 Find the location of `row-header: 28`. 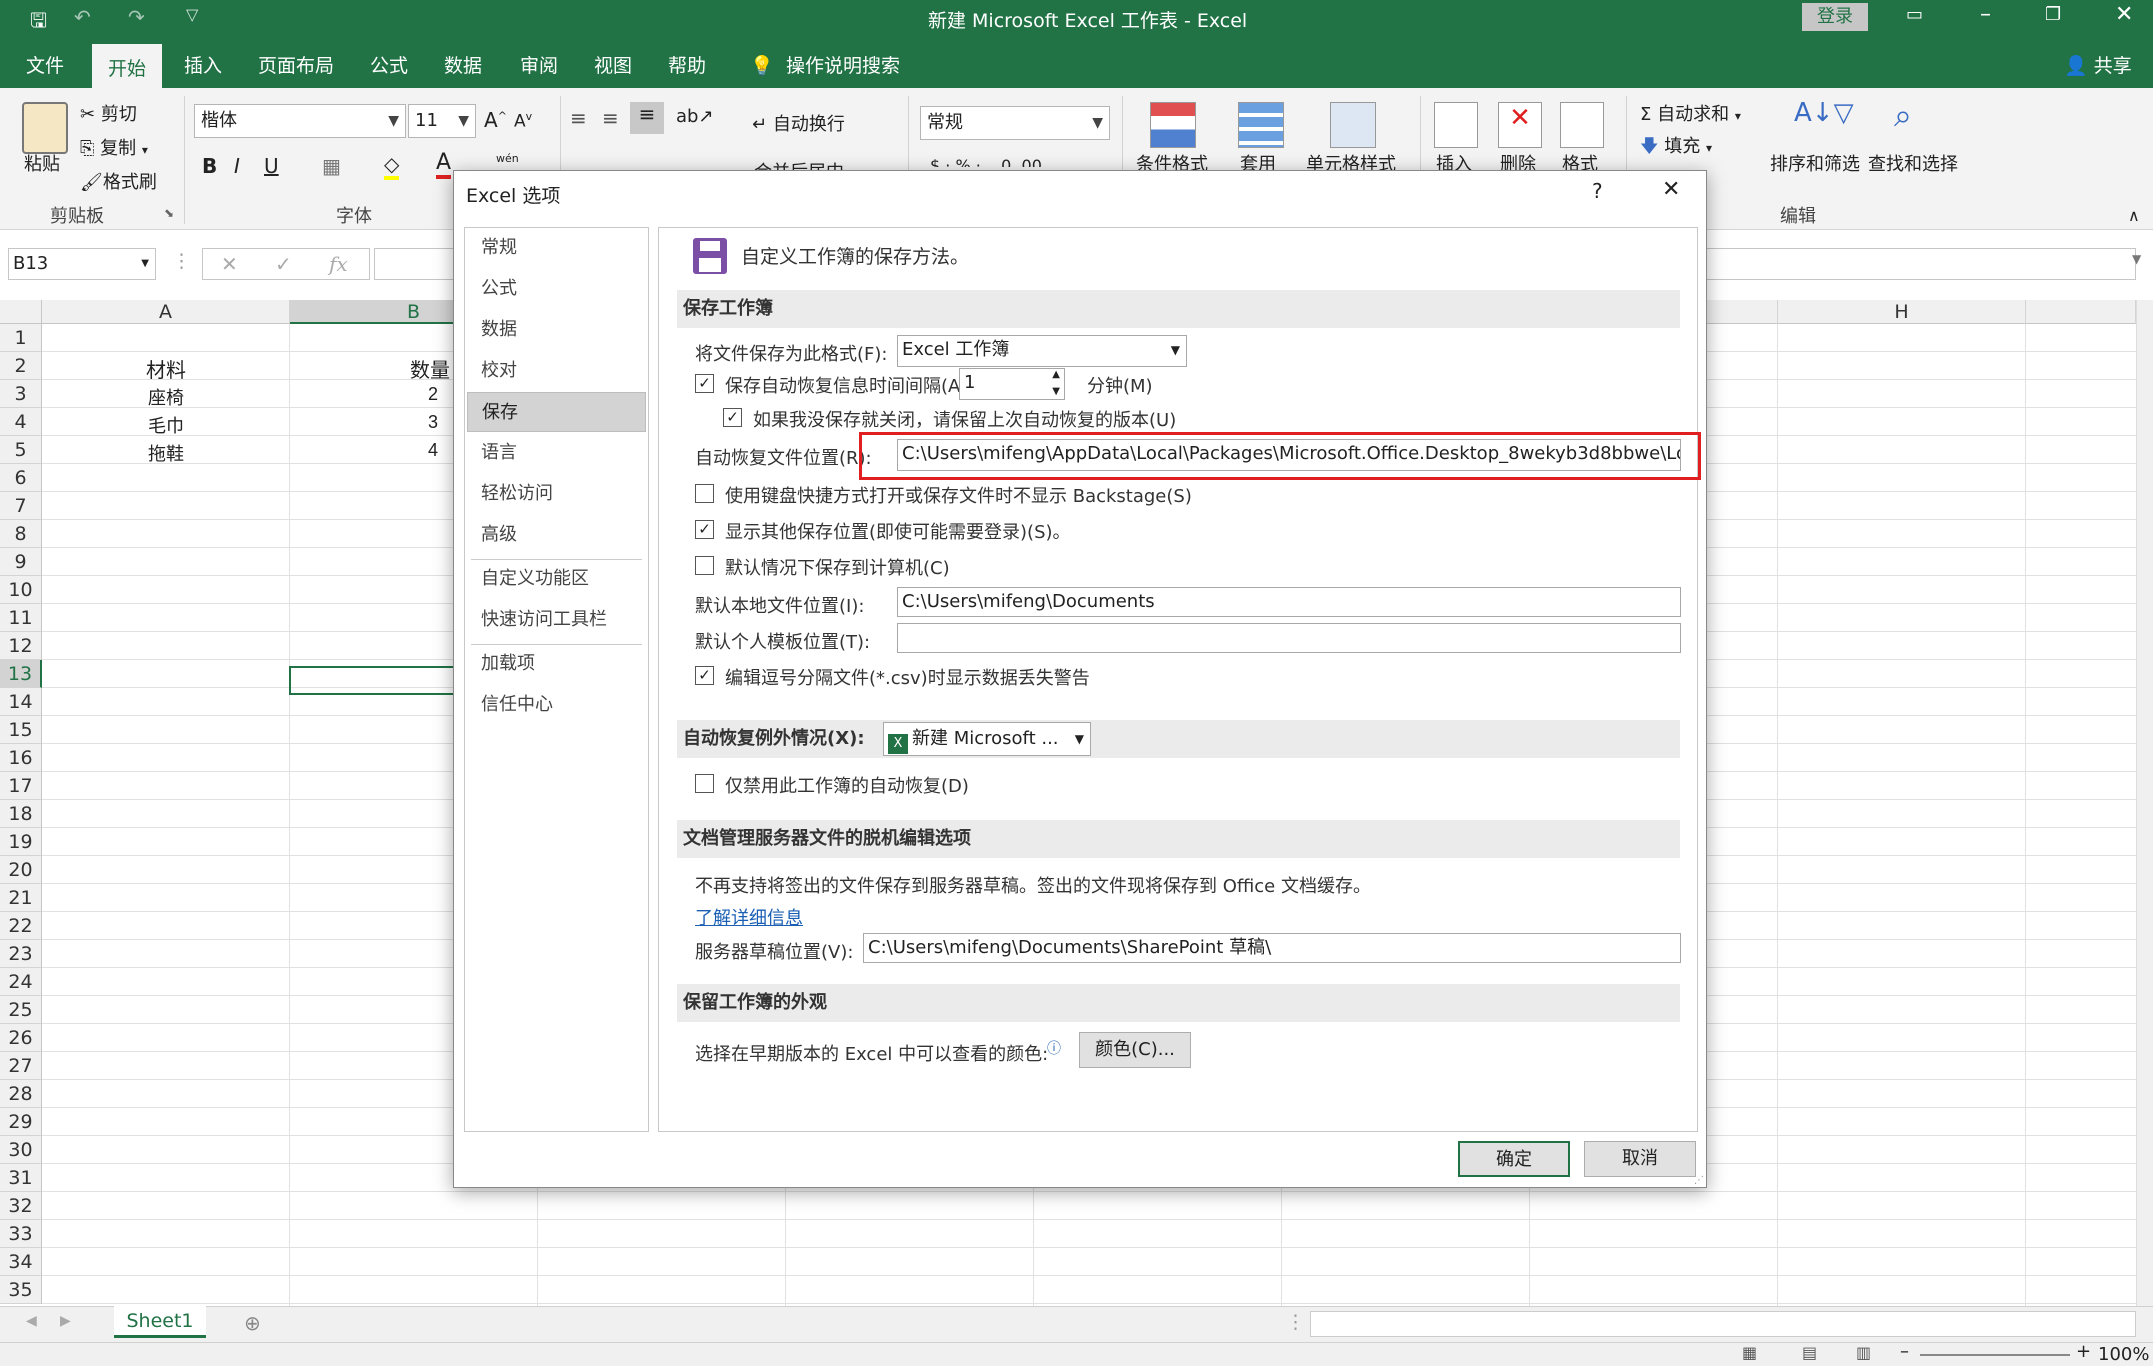

row-header: 28 is located at coordinates (21, 1094).